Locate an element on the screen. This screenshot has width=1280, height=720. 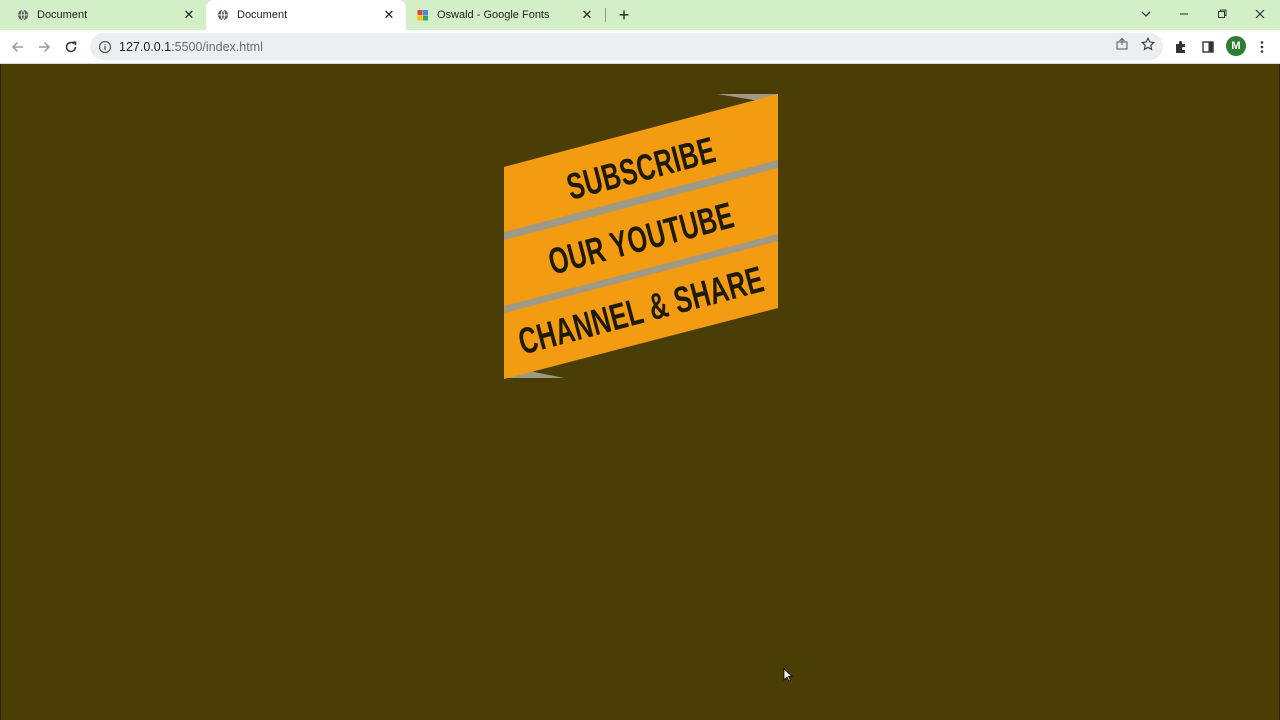
mouse-cursor-icon is located at coordinates (788, 675).